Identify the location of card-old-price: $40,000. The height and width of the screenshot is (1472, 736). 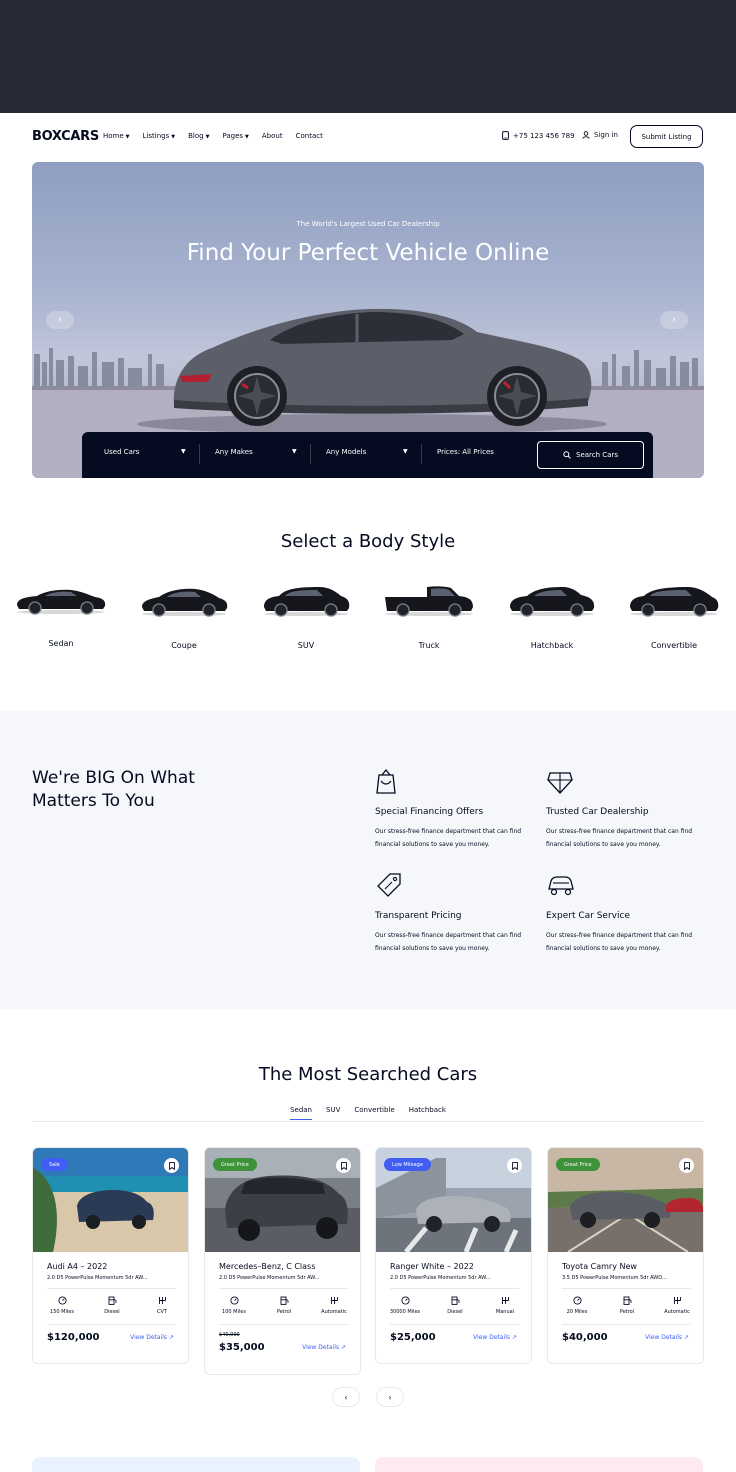
(229, 1335).